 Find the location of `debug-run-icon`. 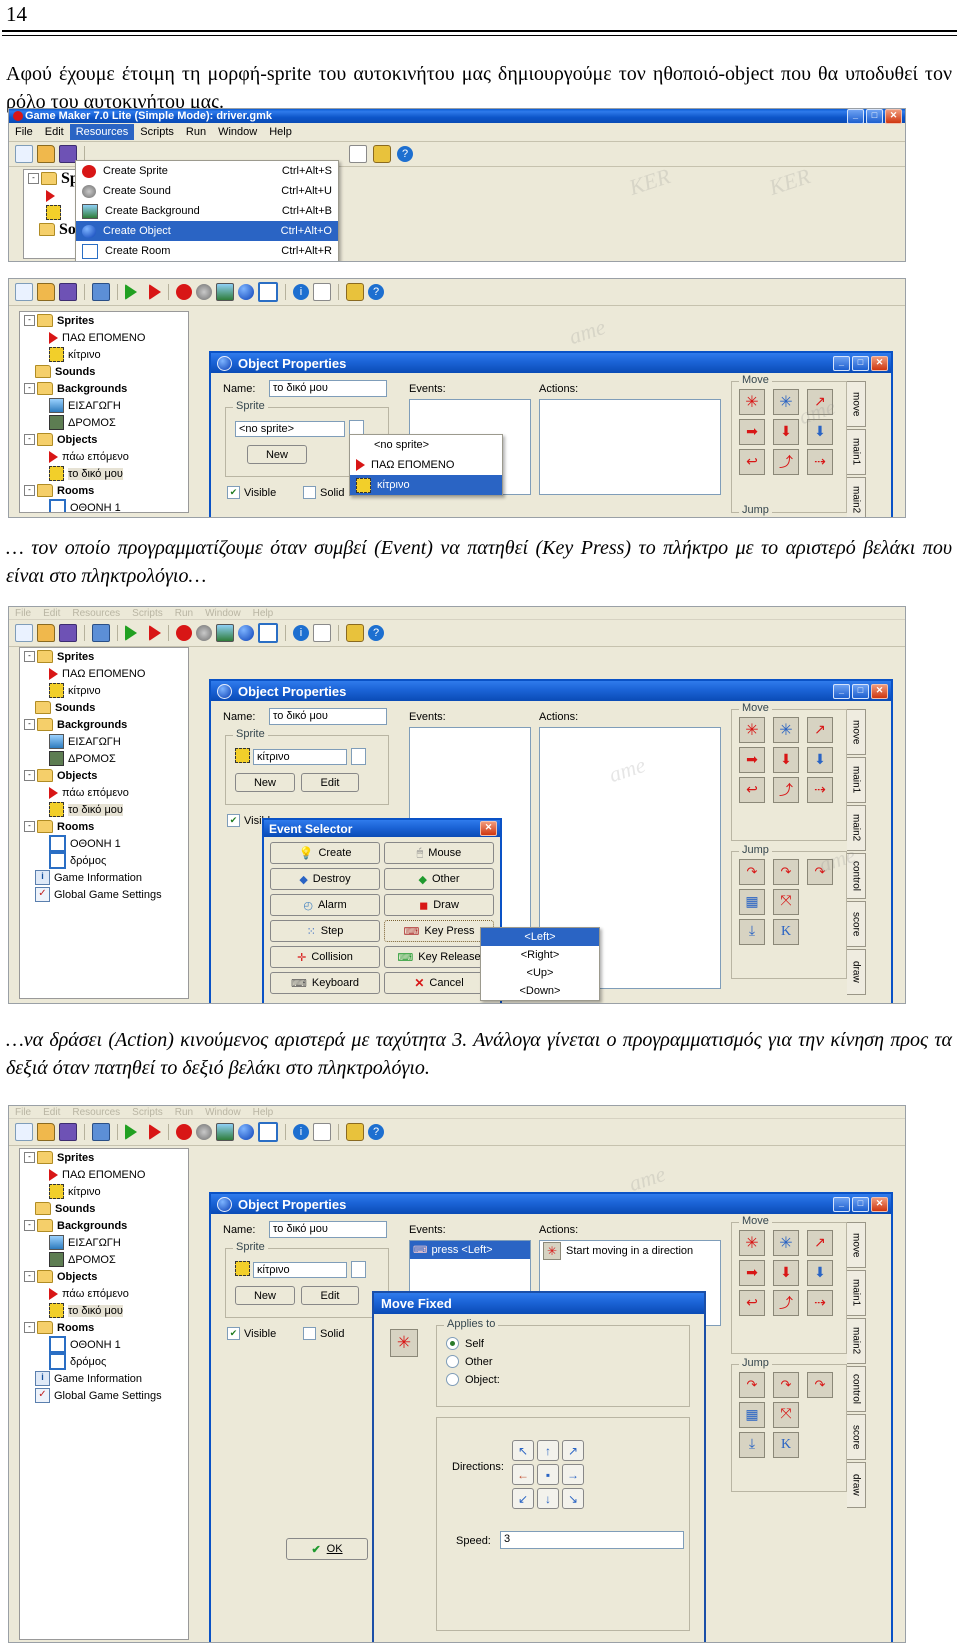

debug-run-icon is located at coordinates (155, 292).